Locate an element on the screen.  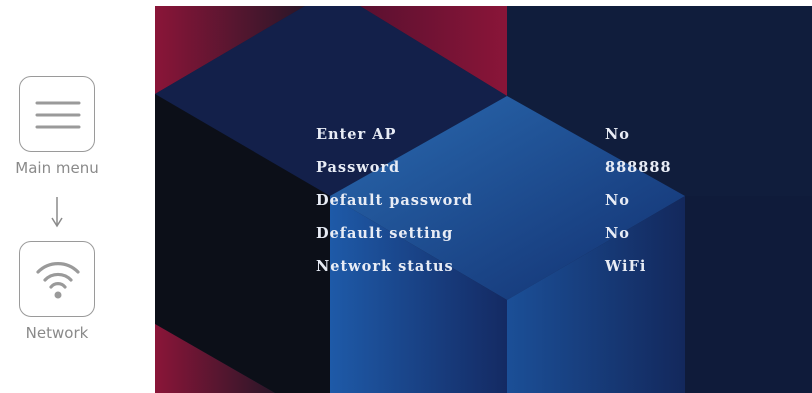
menu-row-default-password: Default password No is located at coordinates (516, 208).